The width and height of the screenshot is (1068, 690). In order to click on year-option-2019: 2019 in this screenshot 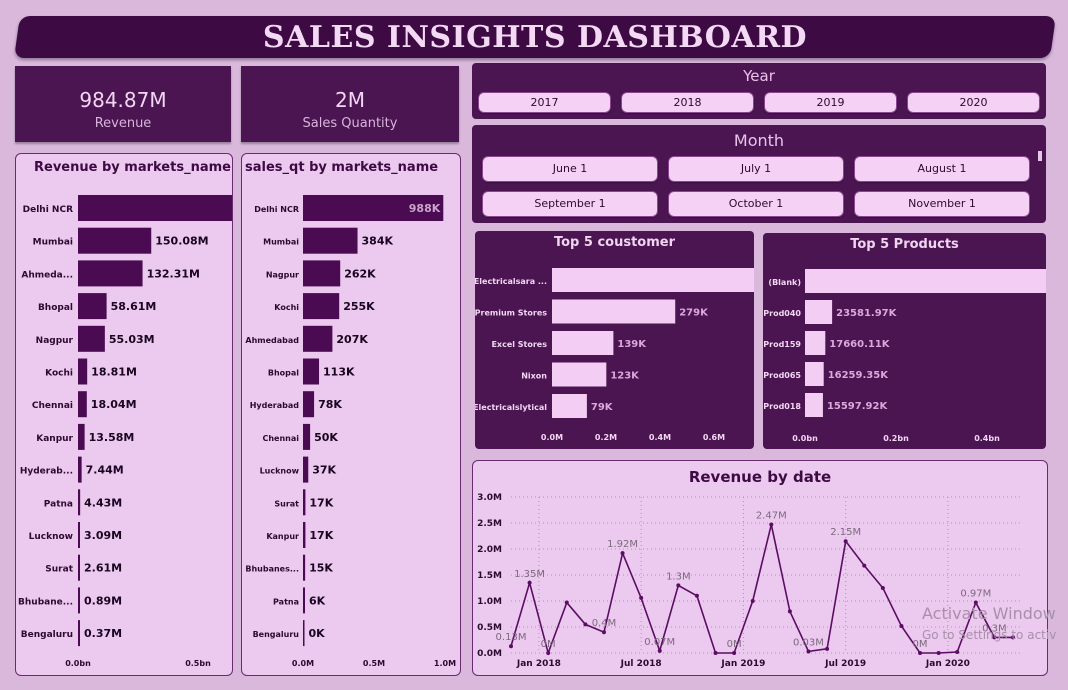, I will do `click(830, 102)`.